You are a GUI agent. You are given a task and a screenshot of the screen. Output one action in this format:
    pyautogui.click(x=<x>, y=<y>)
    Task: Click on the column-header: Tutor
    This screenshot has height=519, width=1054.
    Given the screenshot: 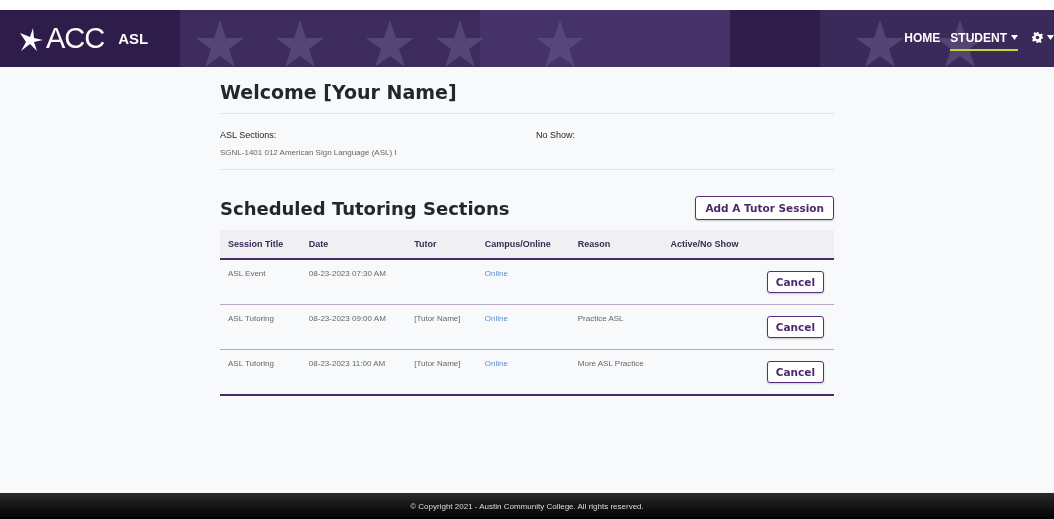 What is the action you would take?
    pyautogui.click(x=441, y=244)
    